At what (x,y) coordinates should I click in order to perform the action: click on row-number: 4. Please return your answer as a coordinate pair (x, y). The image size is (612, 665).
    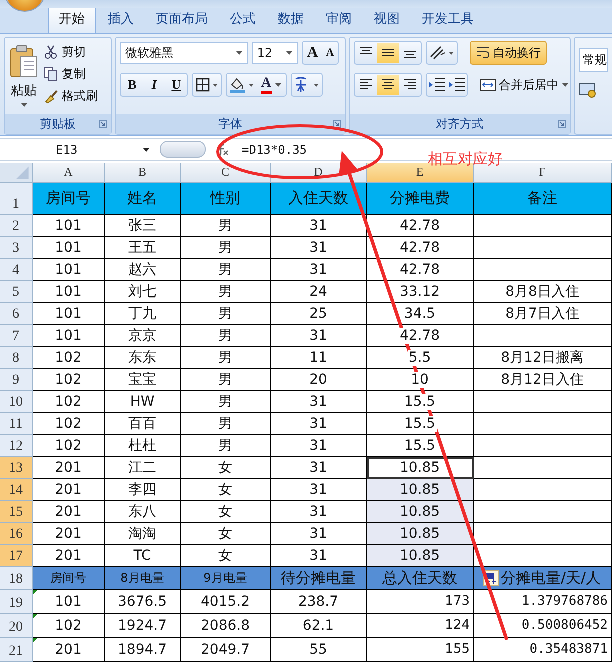
    Looking at the image, I should click on (16, 270).